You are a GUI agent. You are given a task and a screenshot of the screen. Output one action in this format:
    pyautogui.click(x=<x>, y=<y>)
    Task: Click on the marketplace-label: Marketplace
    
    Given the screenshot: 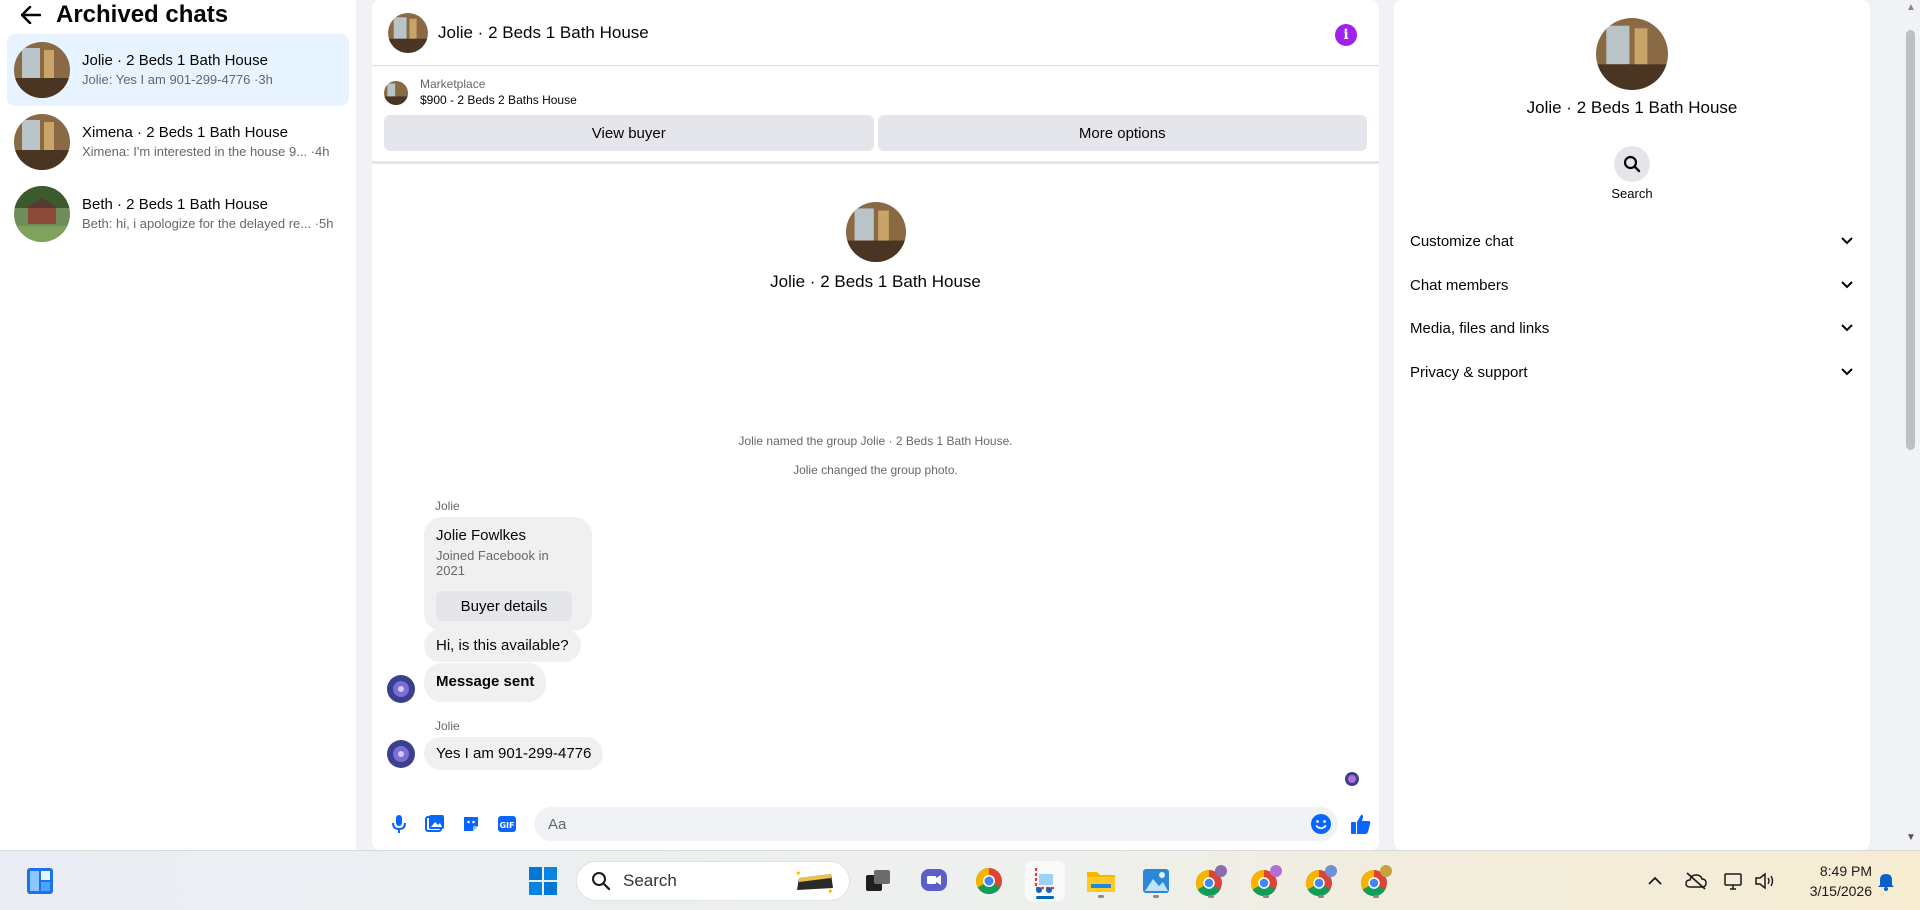 What is the action you would take?
    pyautogui.click(x=453, y=84)
    